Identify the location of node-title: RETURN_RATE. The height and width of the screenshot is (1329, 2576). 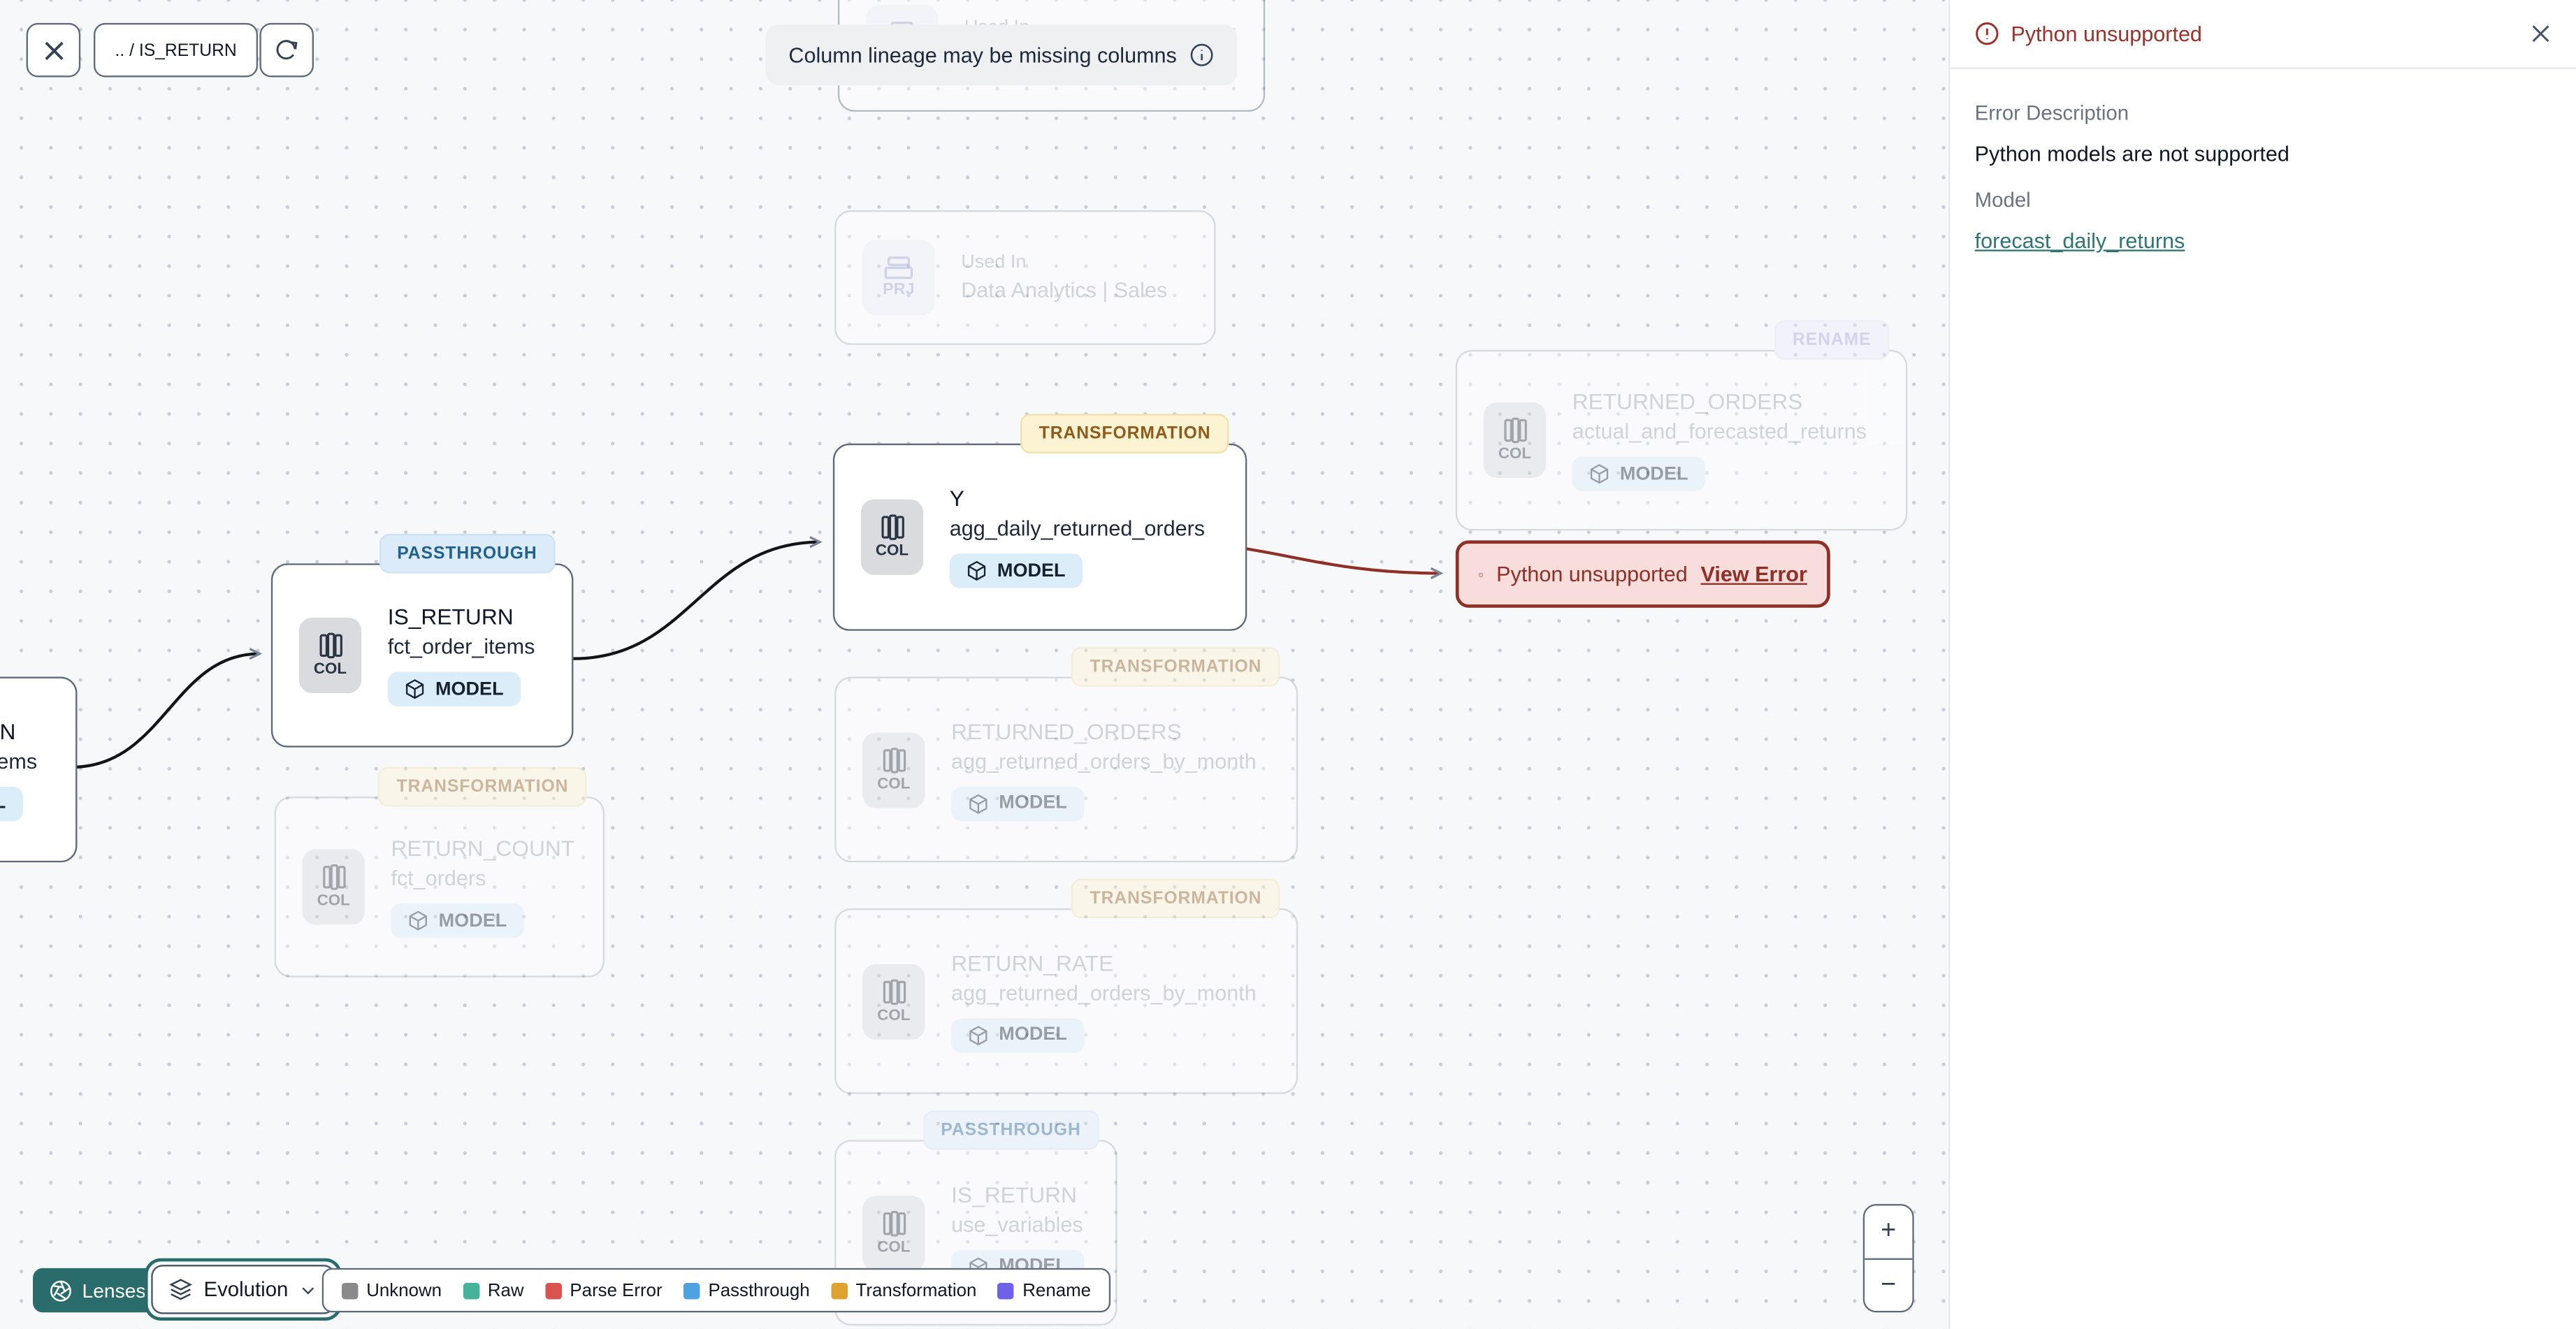
(1032, 962).